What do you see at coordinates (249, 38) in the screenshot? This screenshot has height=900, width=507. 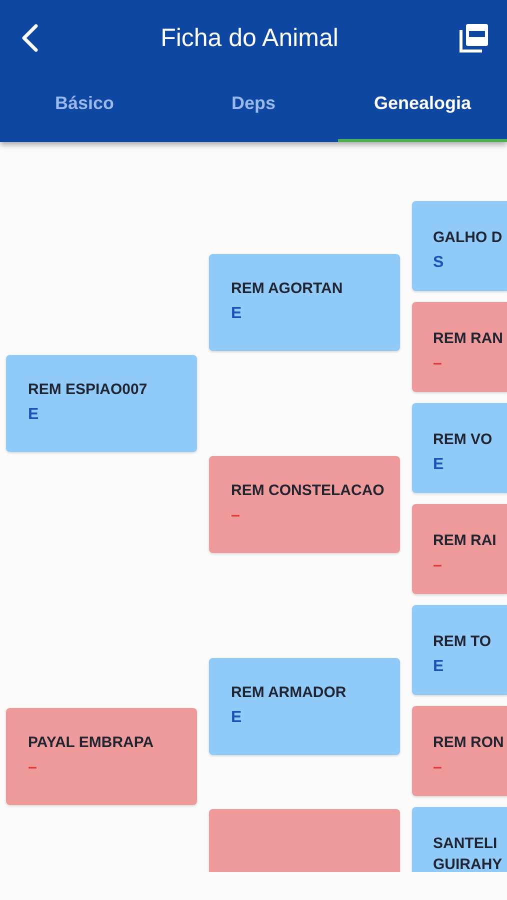 I see `screen-title: Ficha do Animal` at bounding box center [249, 38].